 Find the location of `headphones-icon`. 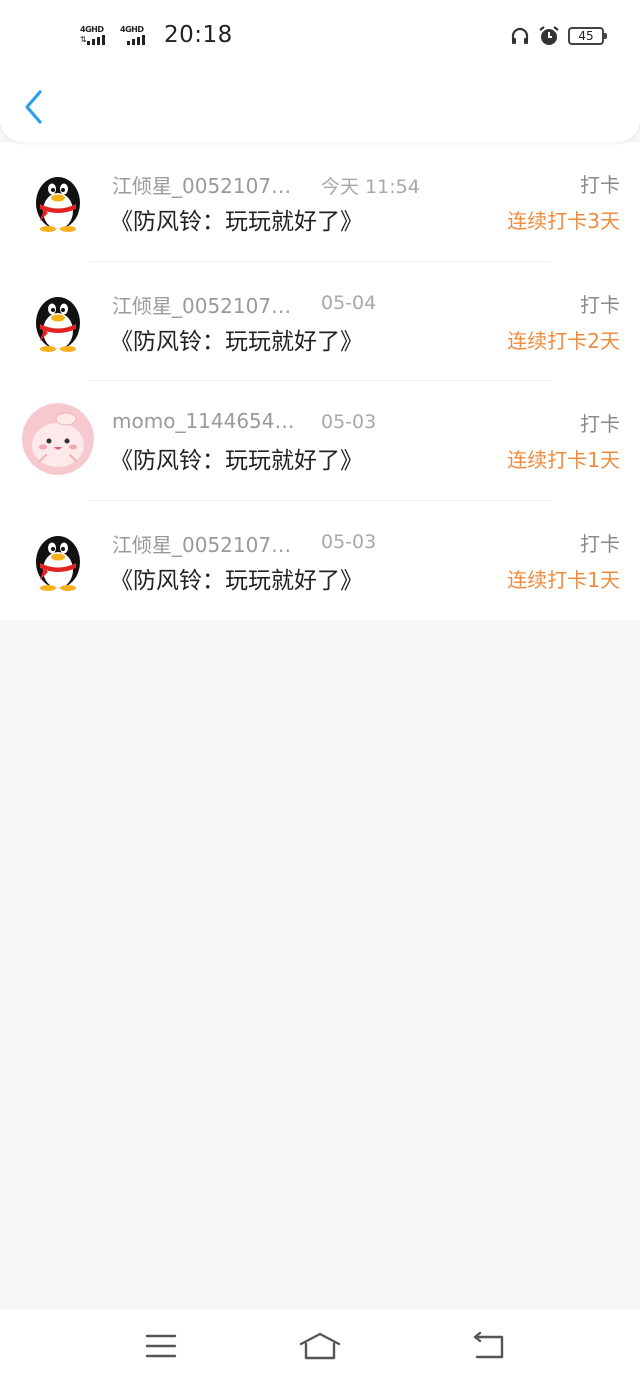

headphones-icon is located at coordinates (520, 35).